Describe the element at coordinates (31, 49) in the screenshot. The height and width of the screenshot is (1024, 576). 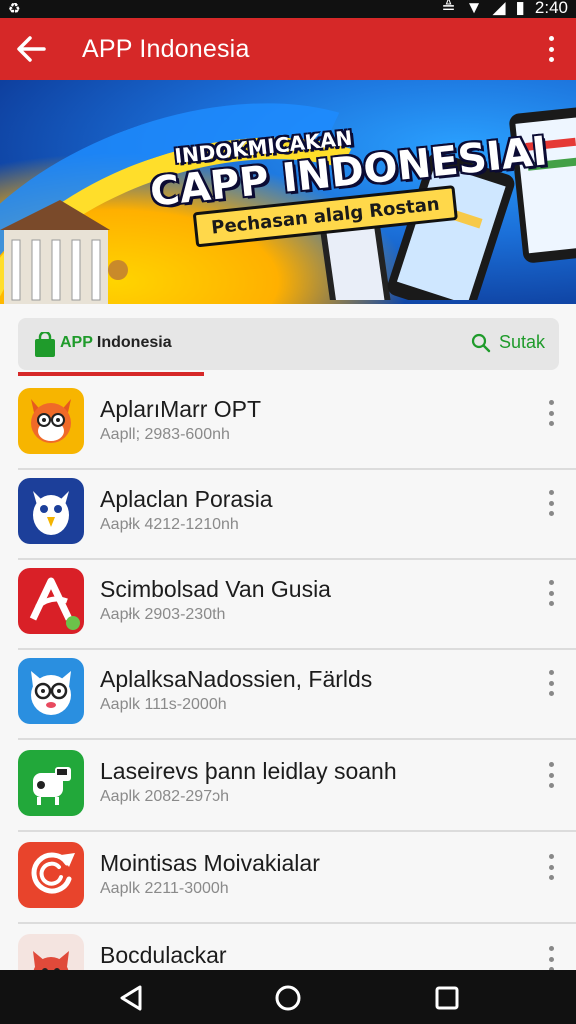
I see `back-arrow-icon` at that location.